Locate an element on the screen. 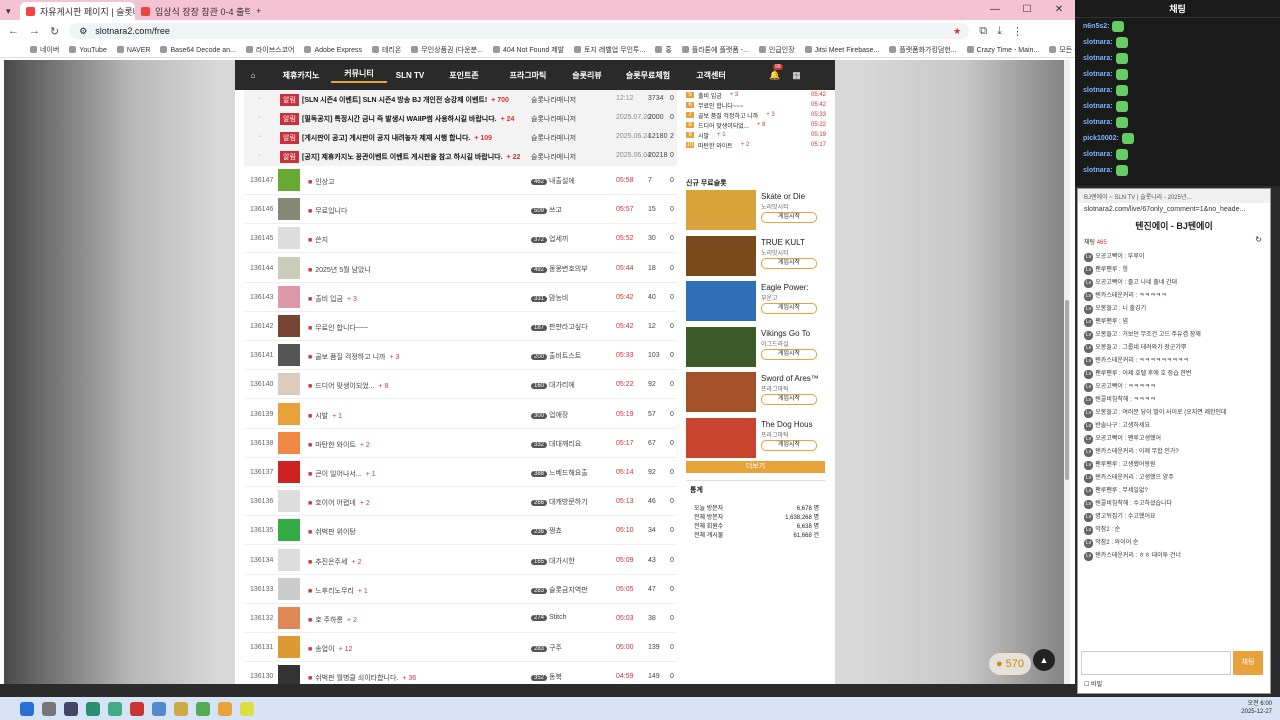 This screenshot has height=720, width=1280. points-badge: ● 570 is located at coordinates (1010, 664).